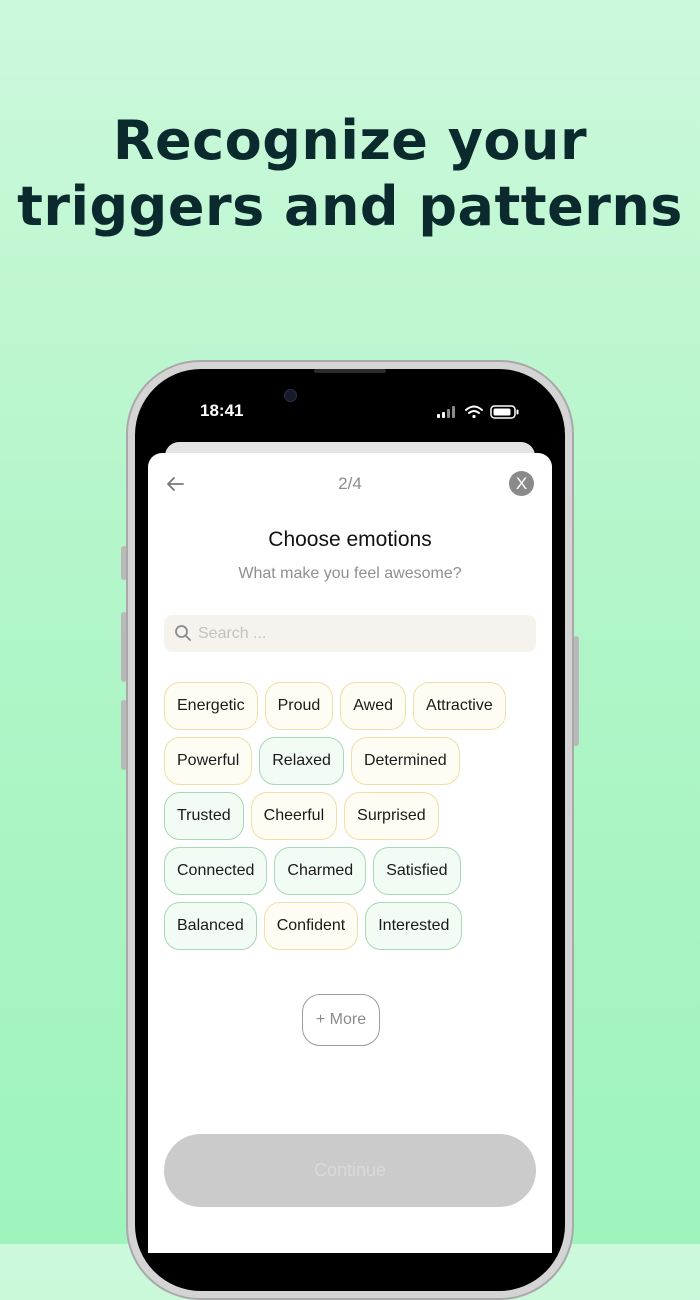  I want to click on search-bar, so click(350, 633).